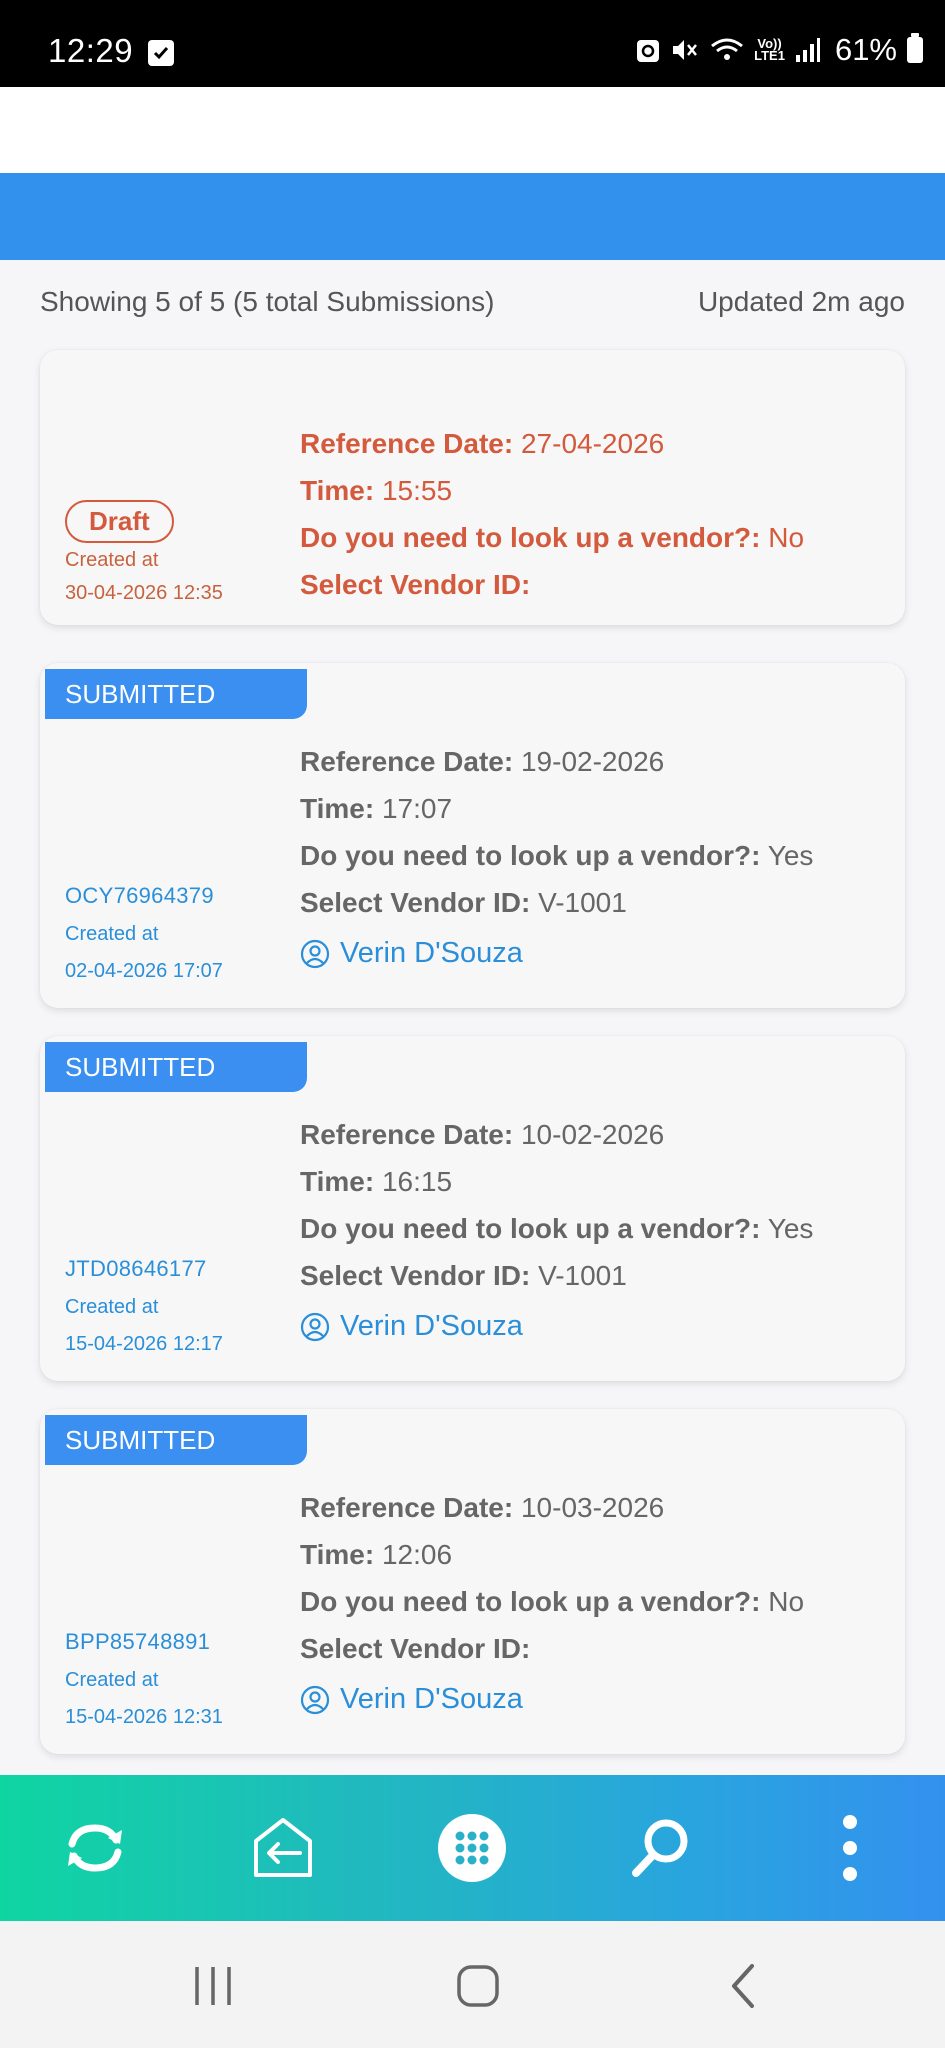 Image resolution: width=945 pixels, height=2048 pixels. Describe the element at coordinates (136, 1268) in the screenshot. I see `submission-id: JTD08646177` at that location.